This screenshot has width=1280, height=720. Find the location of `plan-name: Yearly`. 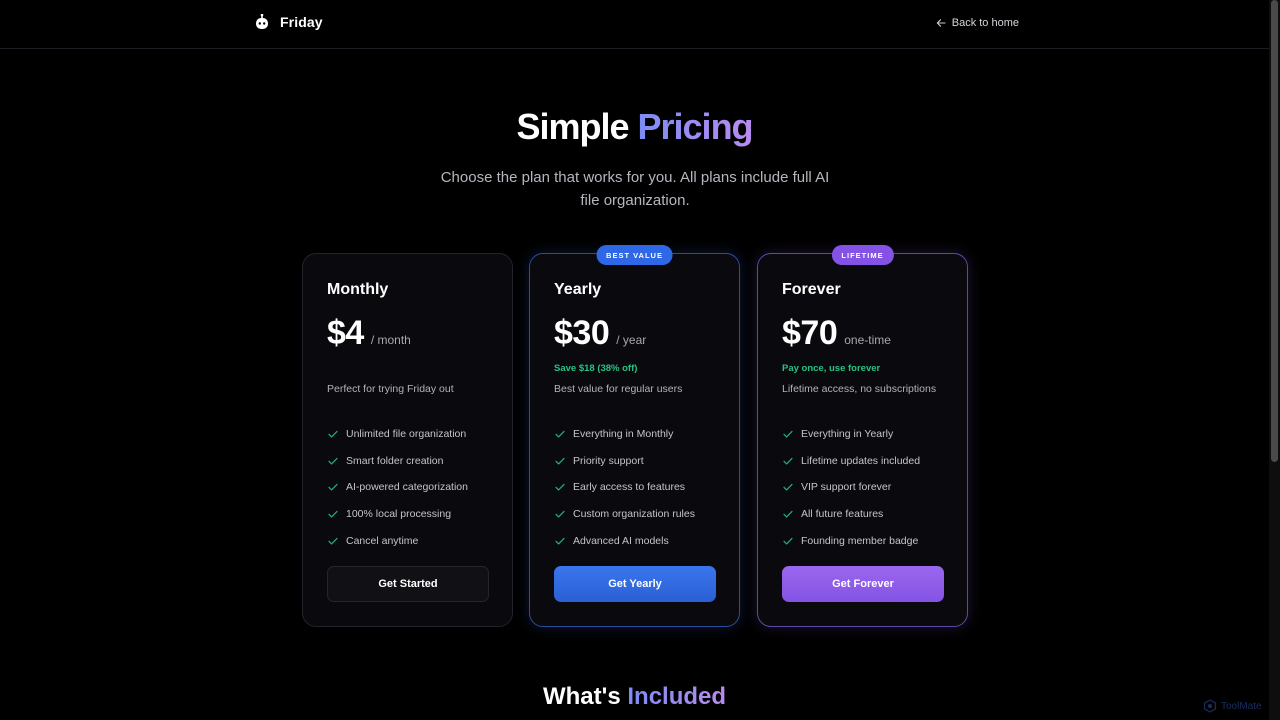

plan-name: Yearly is located at coordinates (578, 289).